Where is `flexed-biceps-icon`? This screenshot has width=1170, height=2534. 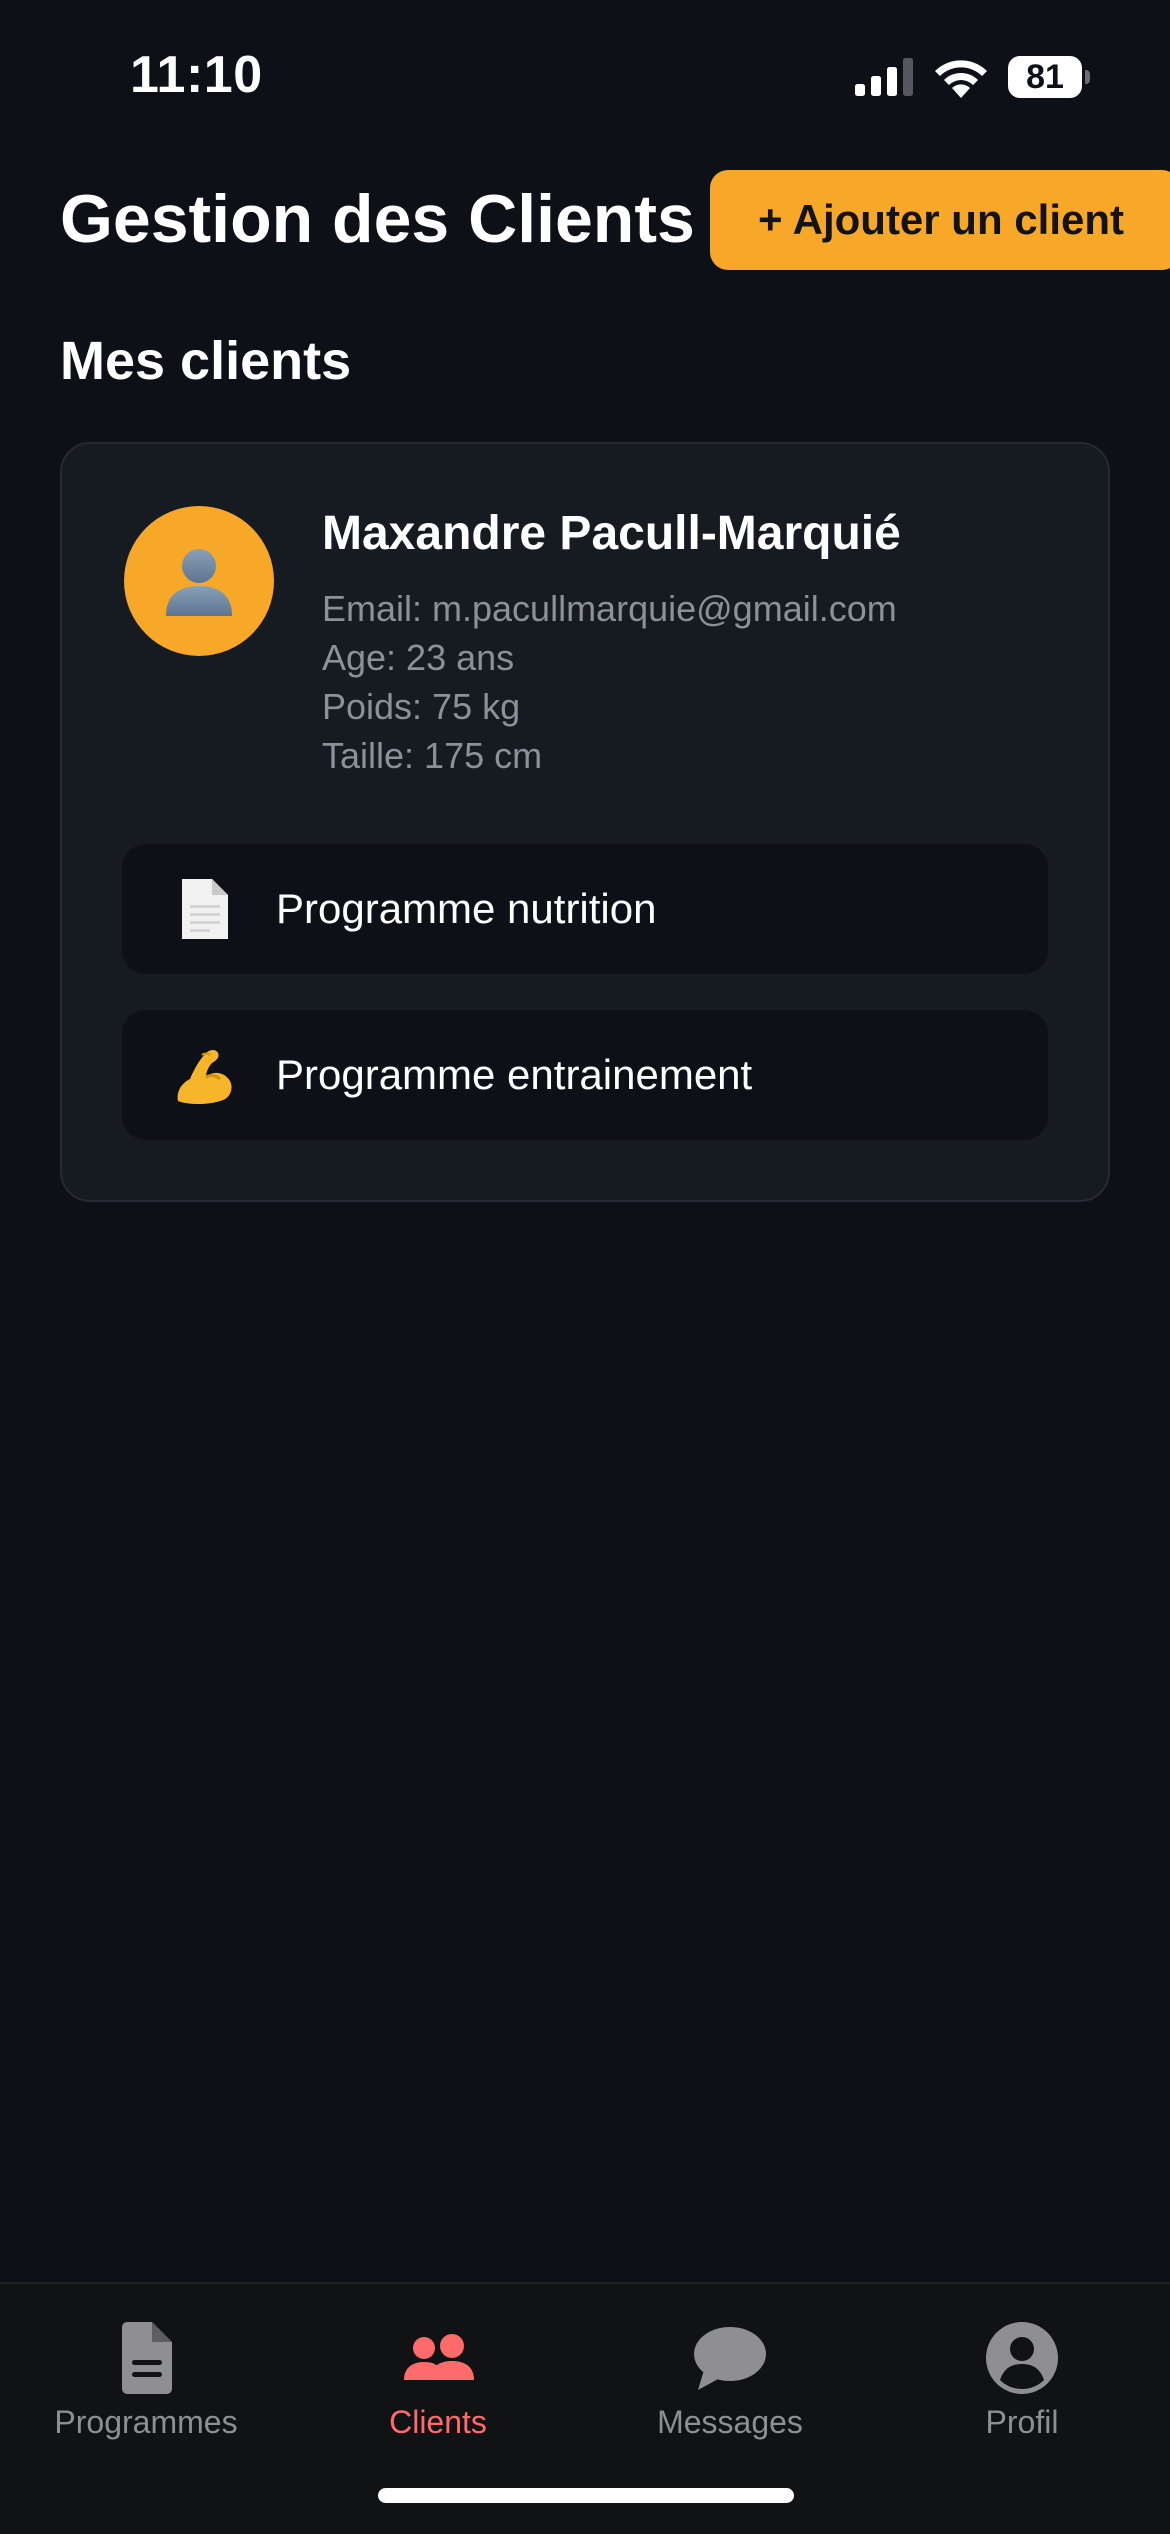
flexed-biceps-icon is located at coordinates (204, 1077).